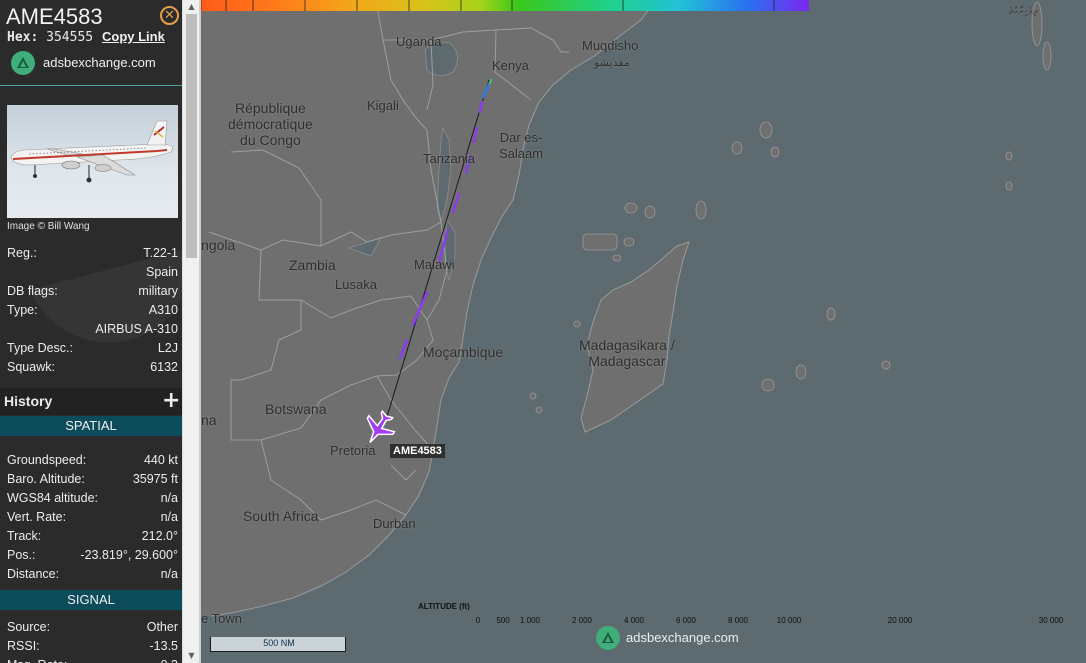 The height and width of the screenshot is (663, 1086). What do you see at coordinates (160, 460) in the screenshot?
I see `info-row-value: 440 kt` at bounding box center [160, 460].